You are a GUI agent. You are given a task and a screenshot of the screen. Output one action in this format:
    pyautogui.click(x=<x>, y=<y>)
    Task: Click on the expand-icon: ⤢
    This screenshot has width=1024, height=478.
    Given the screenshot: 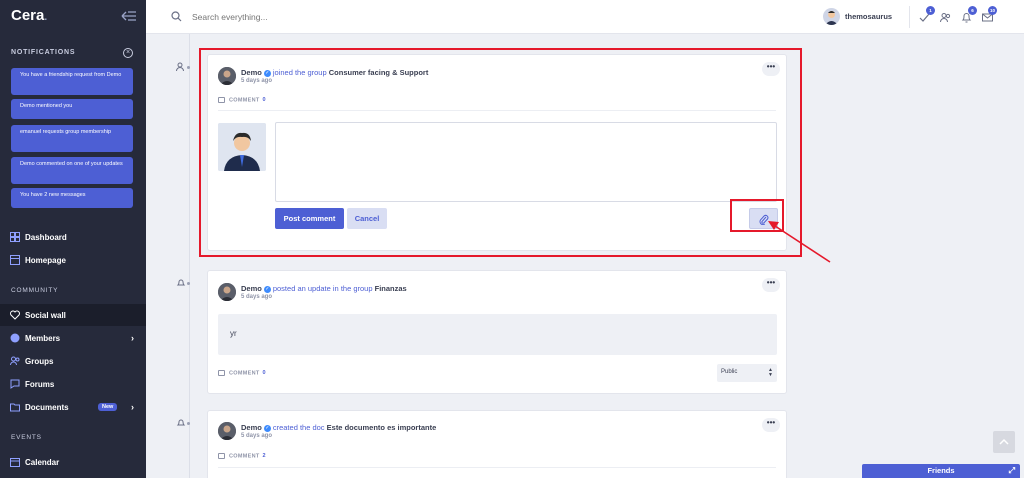 What is the action you would take?
    pyautogui.click(x=1012, y=471)
    